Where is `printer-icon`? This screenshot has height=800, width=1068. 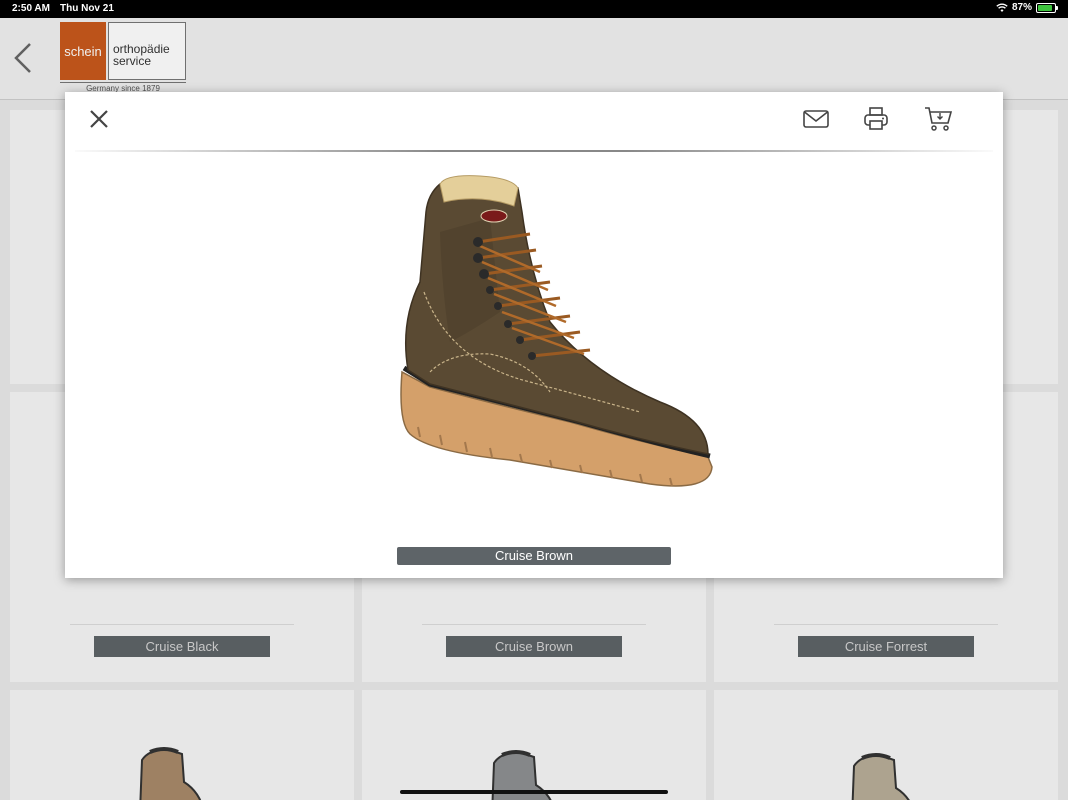
printer-icon is located at coordinates (876, 118).